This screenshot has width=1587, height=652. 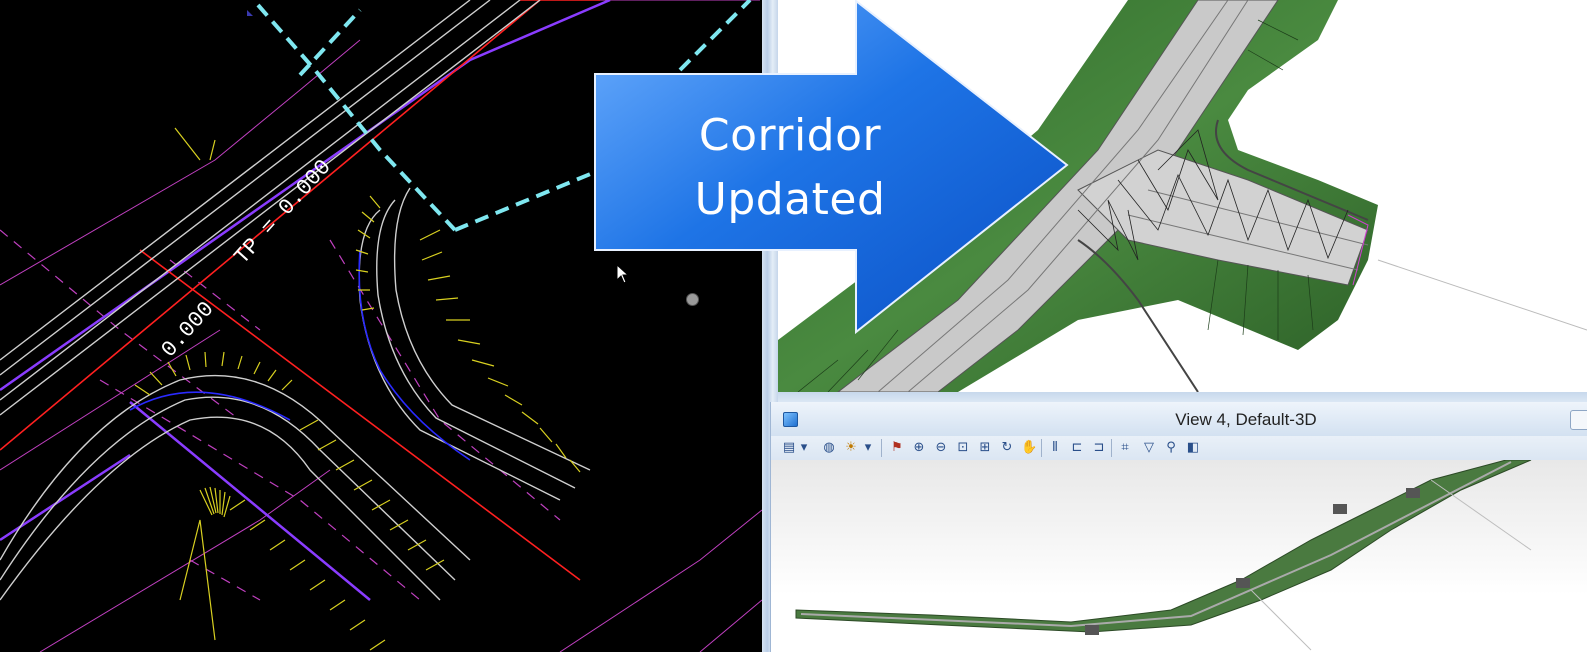 What do you see at coordinates (1055, 448) in the screenshot?
I see `walk-icon: ⦀` at bounding box center [1055, 448].